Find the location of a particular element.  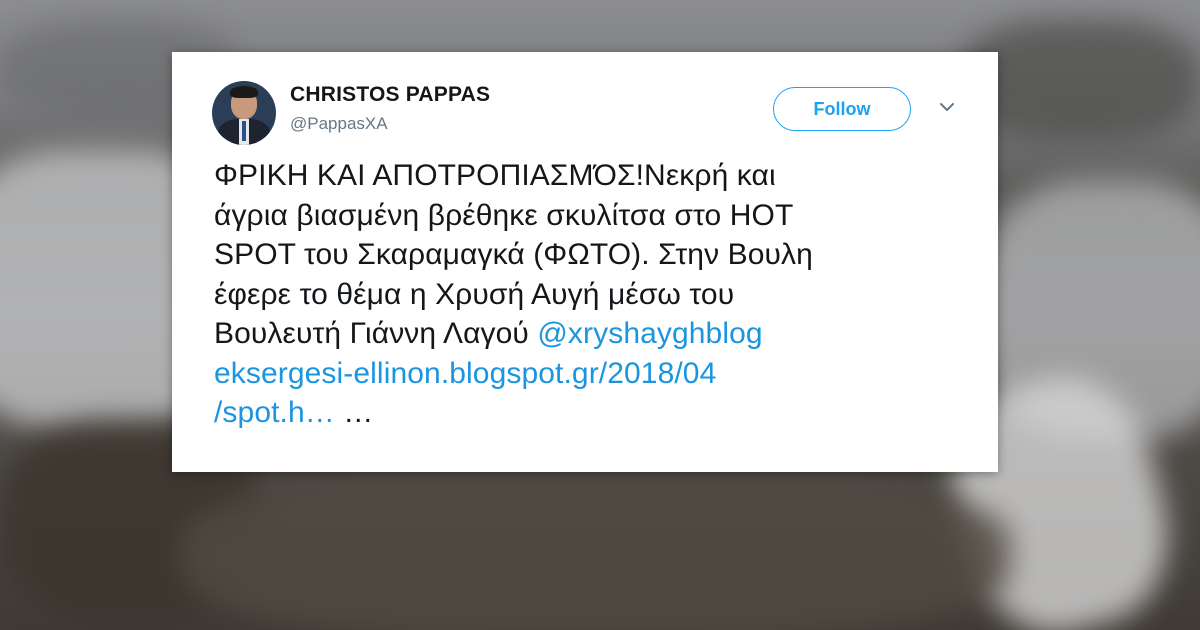

tweet-line: έφερε το θέμα η Χρυσή Αυγή μέσω του is located at coordinates (474, 294).